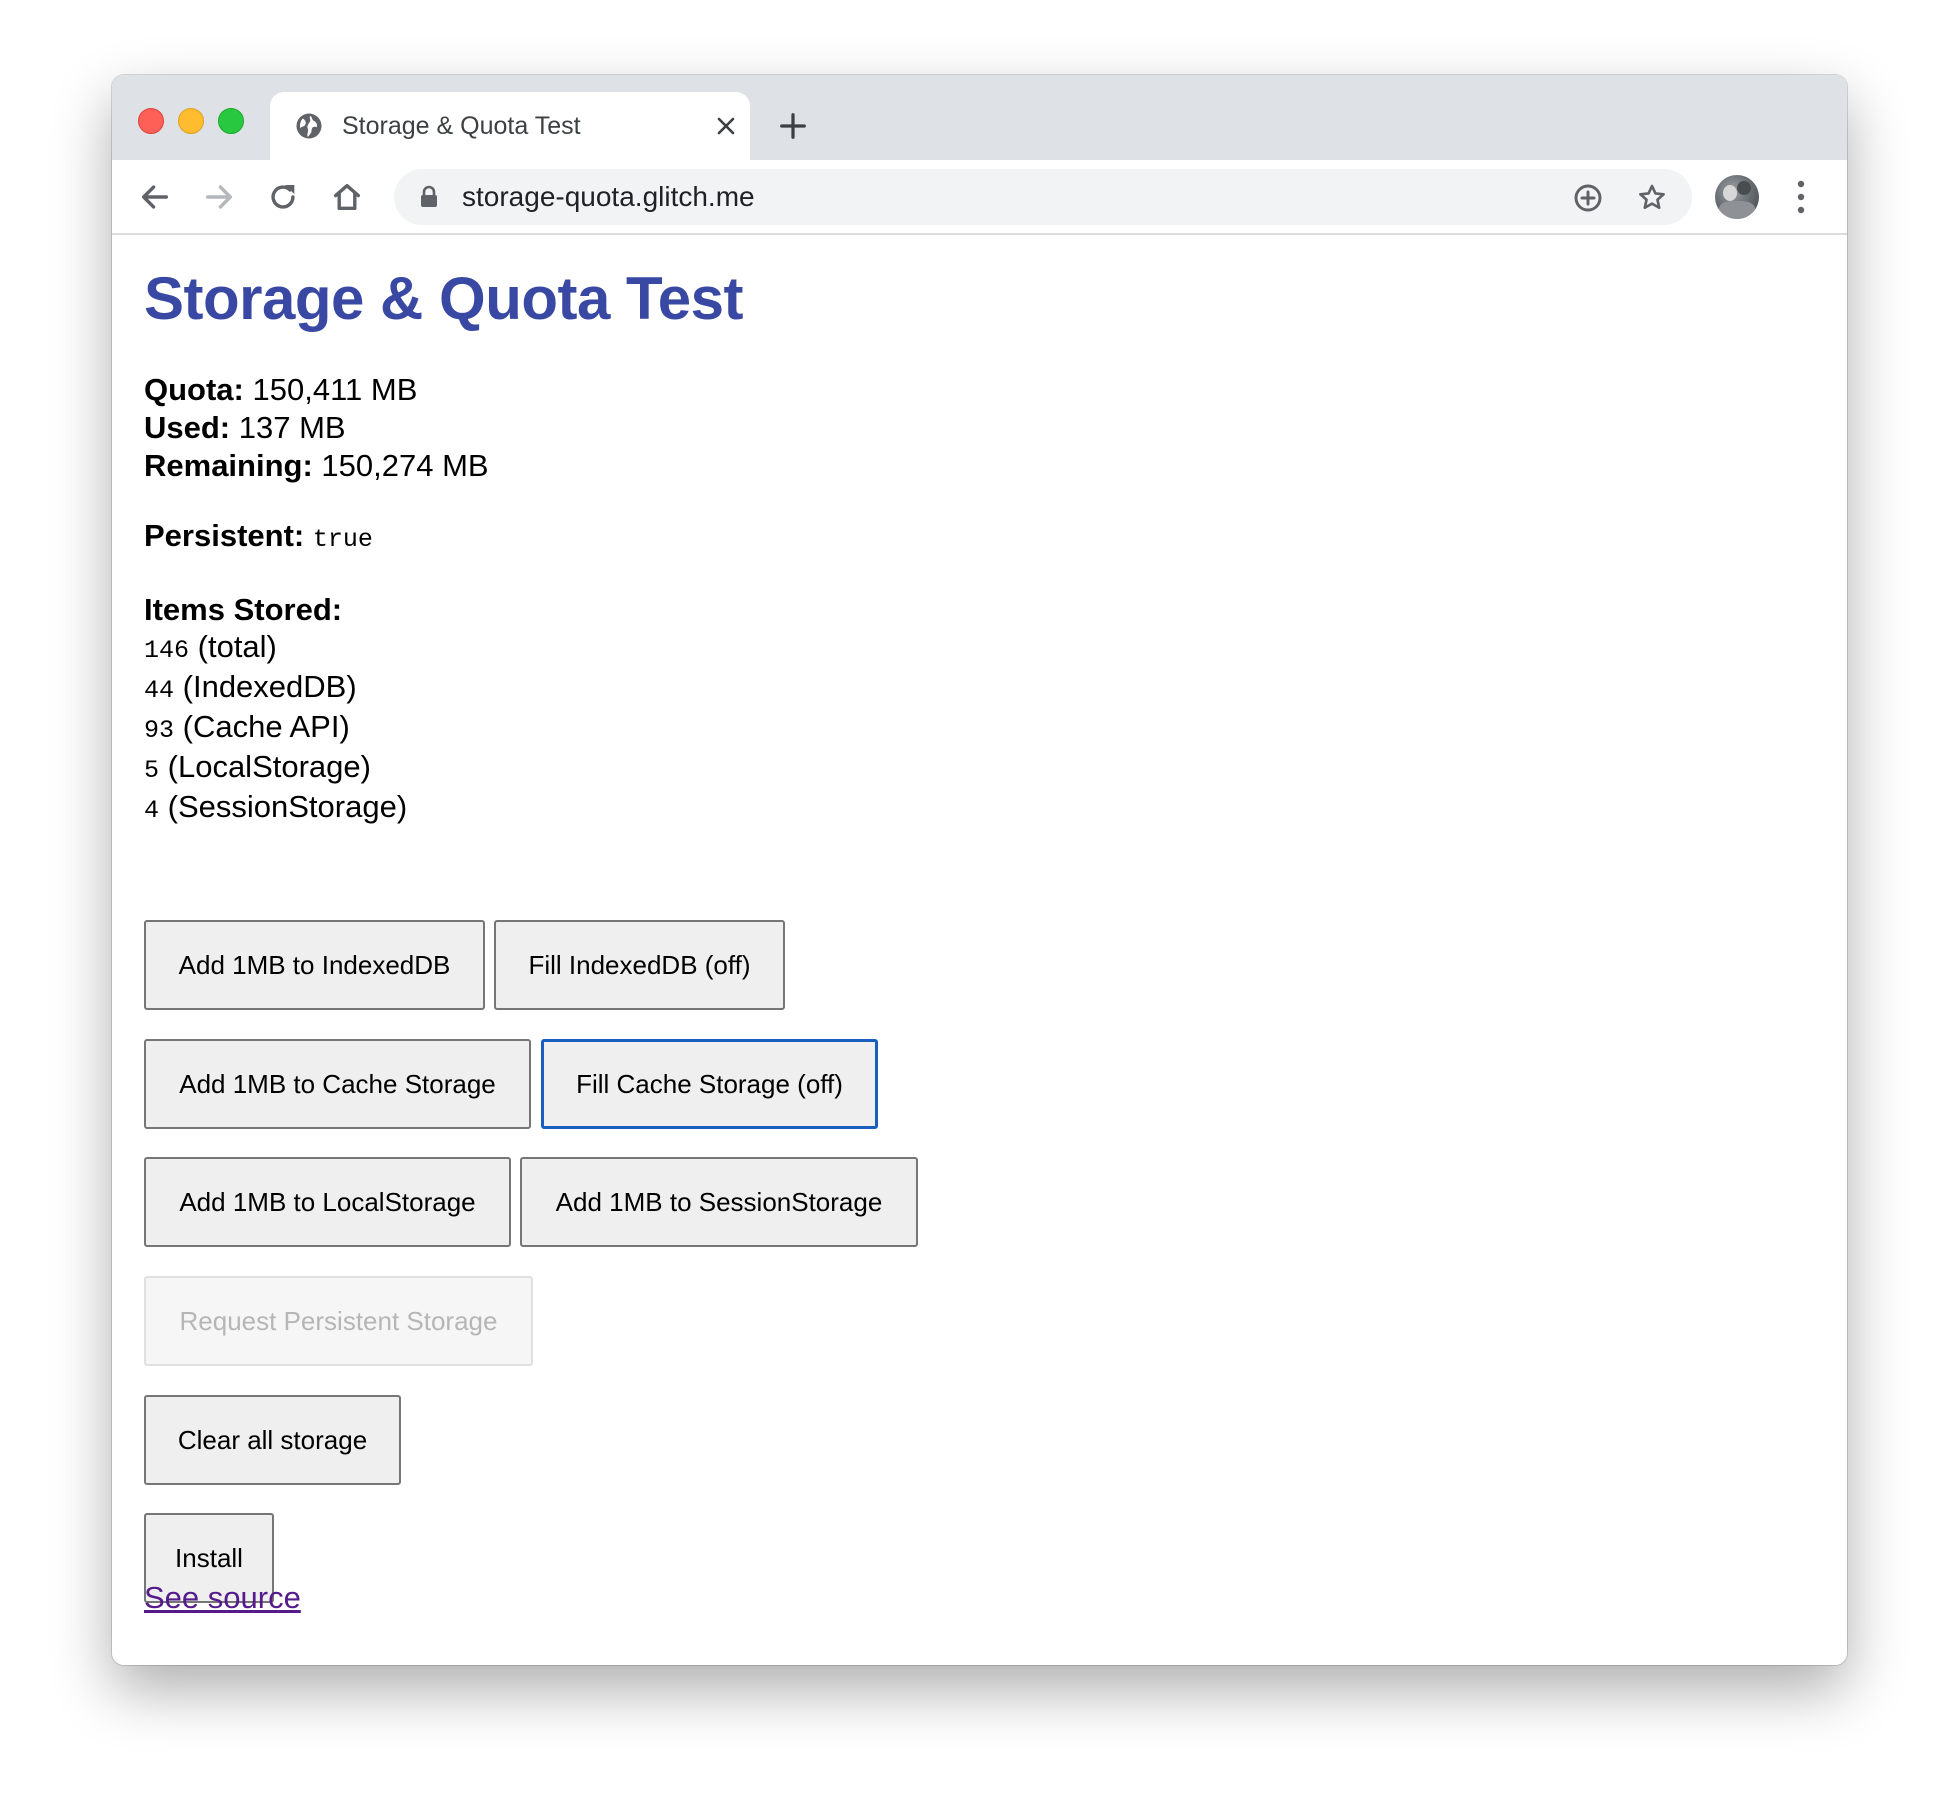 The height and width of the screenshot is (1808, 1952). What do you see at coordinates (347, 197) in the screenshot?
I see `home-icon` at bounding box center [347, 197].